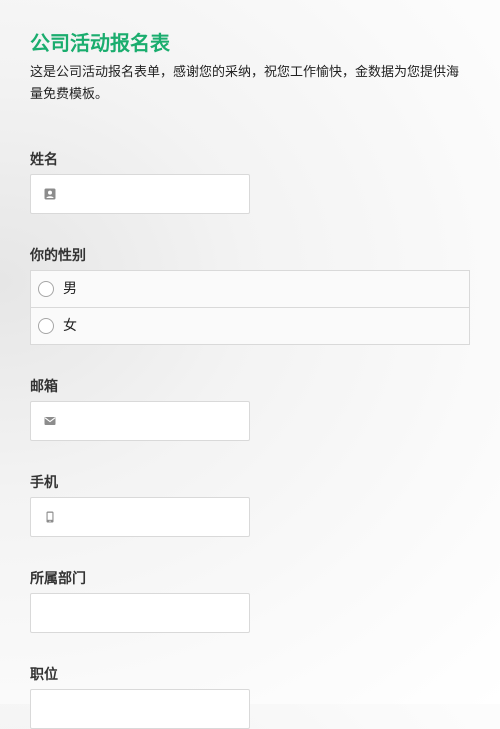 The image size is (500, 729). What do you see at coordinates (58, 256) in the screenshot?
I see `gender-label: 你的性别` at bounding box center [58, 256].